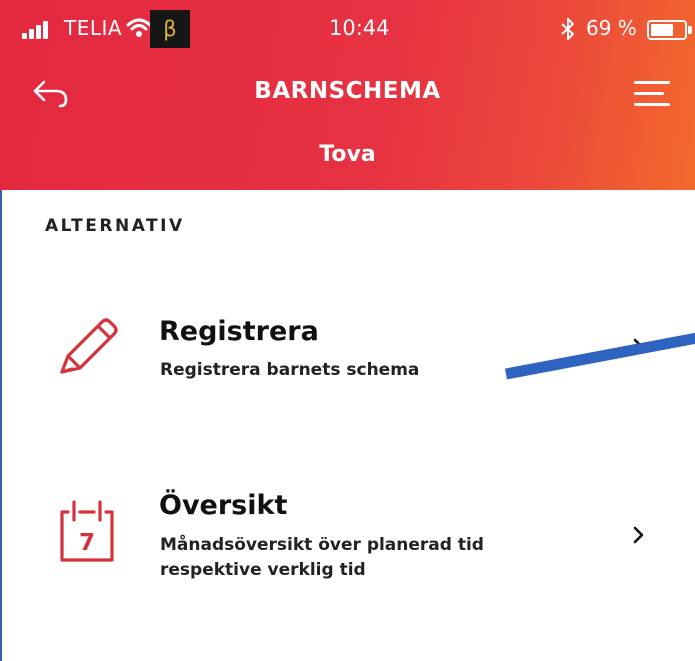  Describe the element at coordinates (567, 29) in the screenshot. I see `bluetooth-icon` at that location.